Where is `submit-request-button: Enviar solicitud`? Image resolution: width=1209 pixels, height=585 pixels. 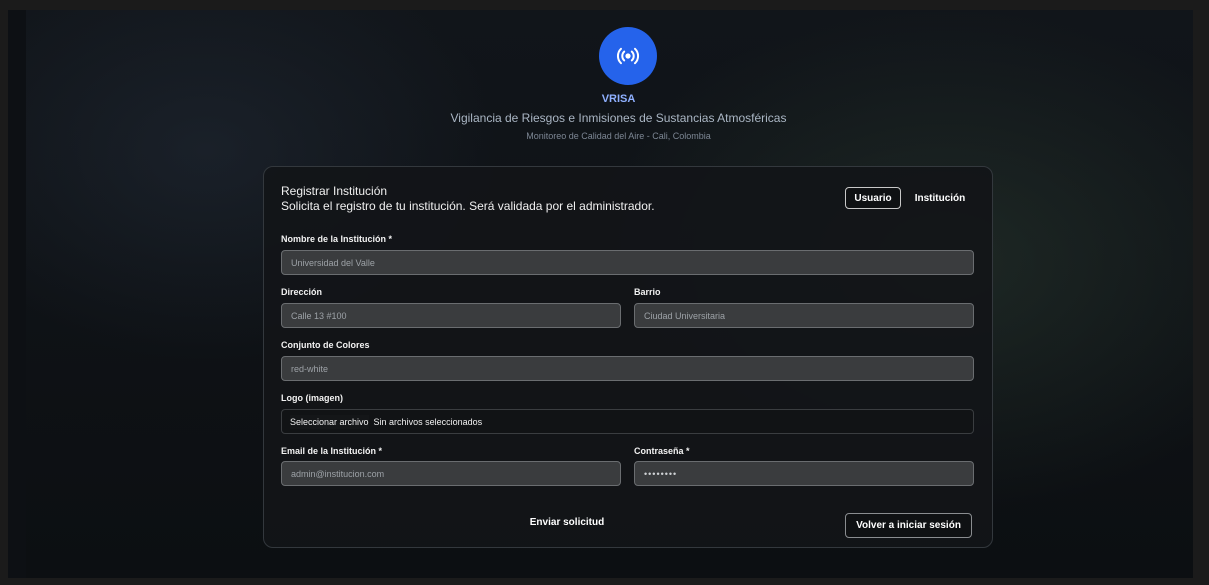 submit-request-button: Enviar solicitud is located at coordinates (567, 522).